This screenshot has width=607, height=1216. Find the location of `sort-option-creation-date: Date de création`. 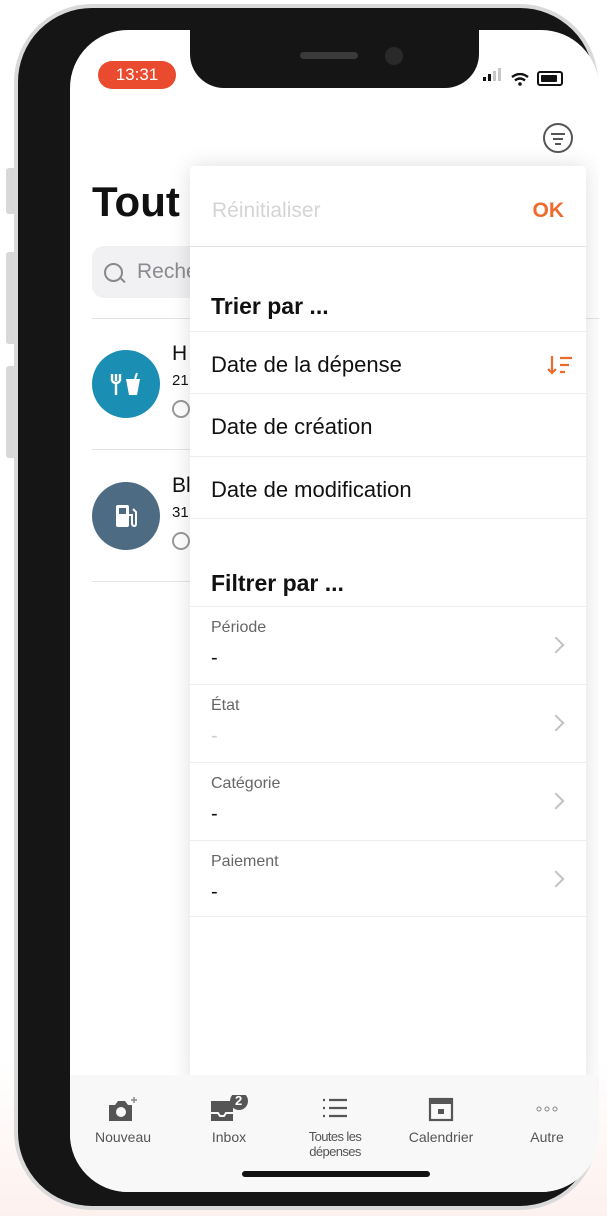

sort-option-creation-date: Date de création is located at coordinates (388, 424).